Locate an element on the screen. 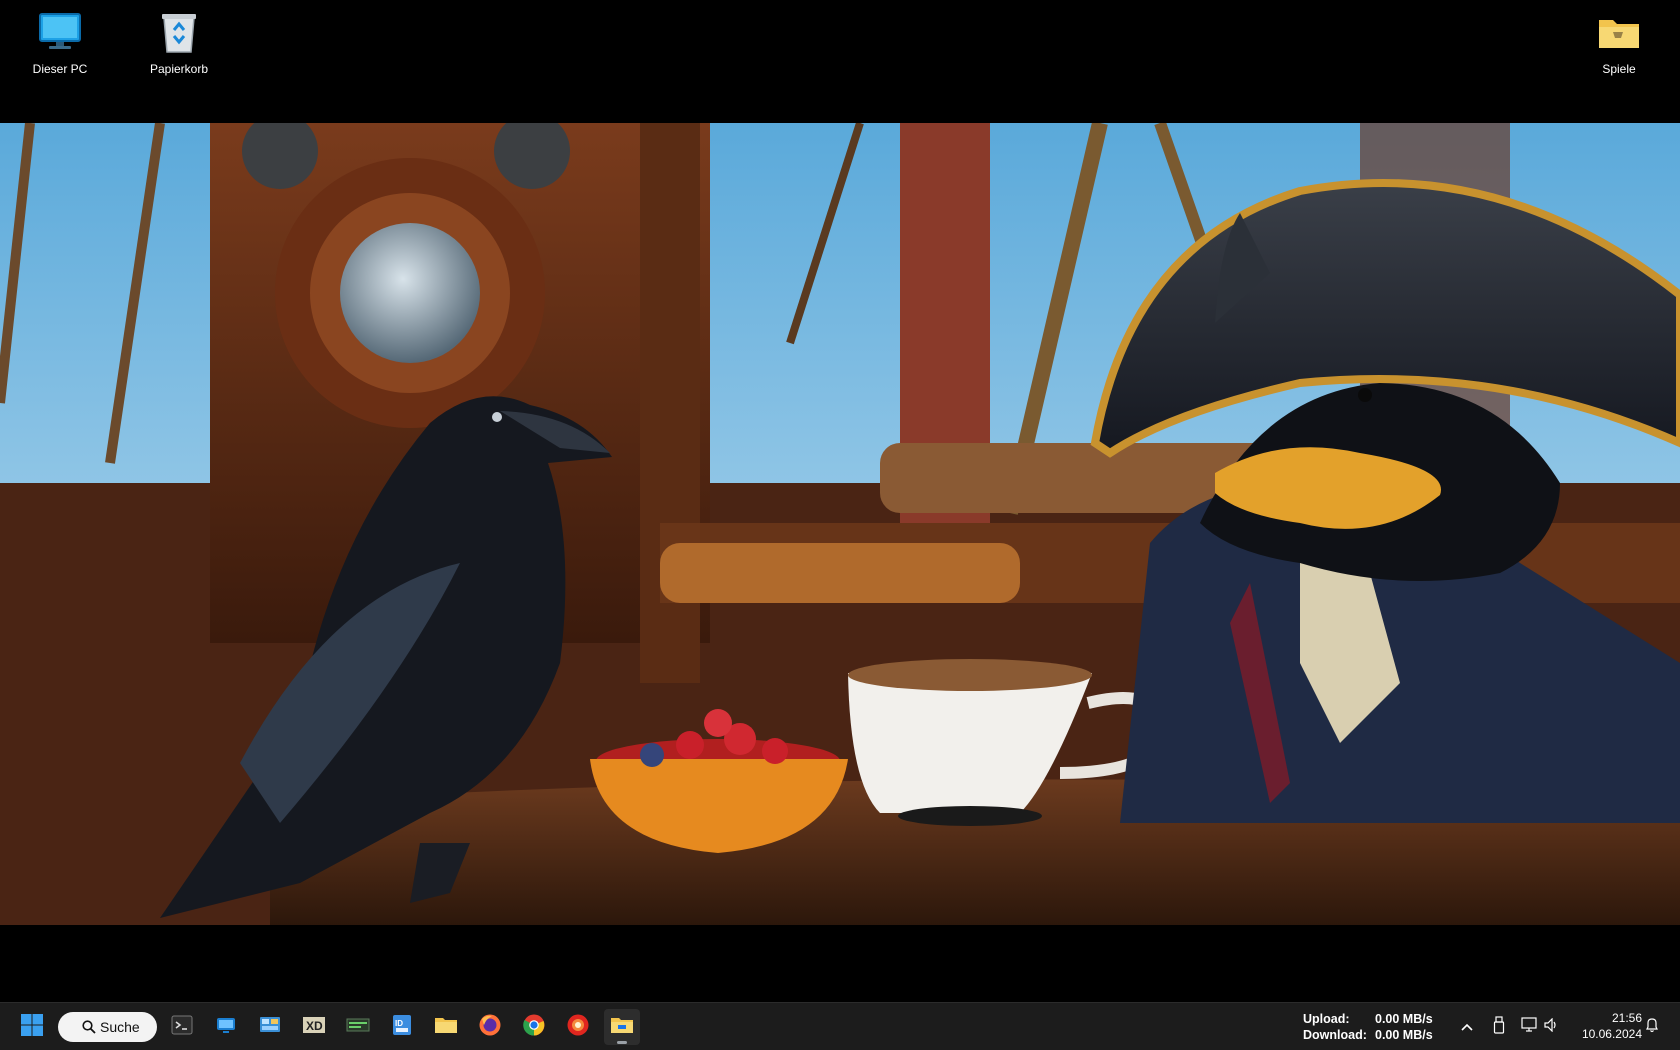  taskbar-app-terminal is located at coordinates (182, 1027).